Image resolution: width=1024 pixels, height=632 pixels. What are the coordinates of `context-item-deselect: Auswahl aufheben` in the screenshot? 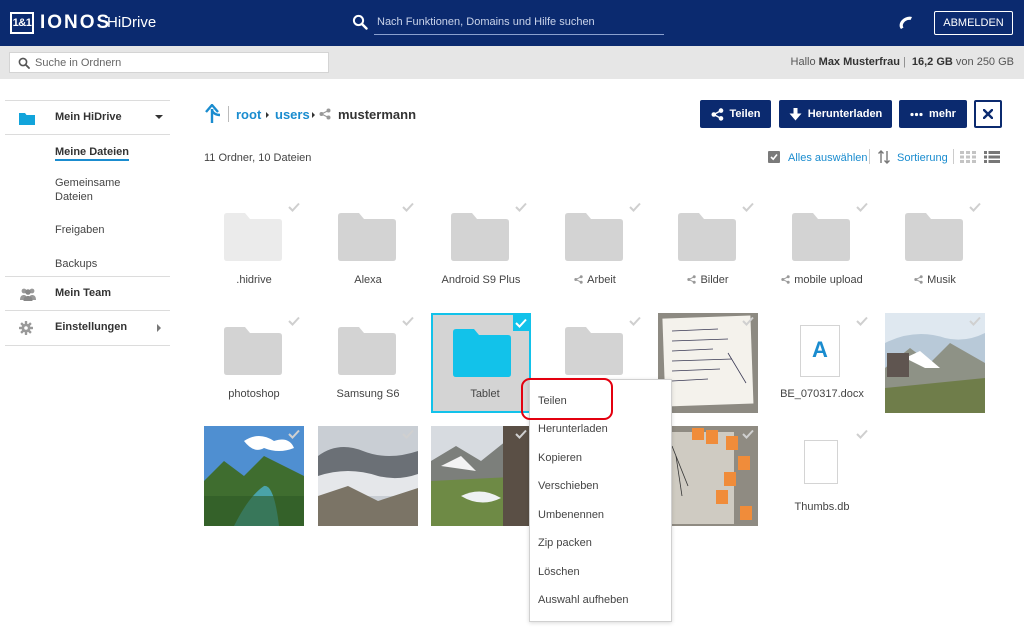 It's located at (583, 600).